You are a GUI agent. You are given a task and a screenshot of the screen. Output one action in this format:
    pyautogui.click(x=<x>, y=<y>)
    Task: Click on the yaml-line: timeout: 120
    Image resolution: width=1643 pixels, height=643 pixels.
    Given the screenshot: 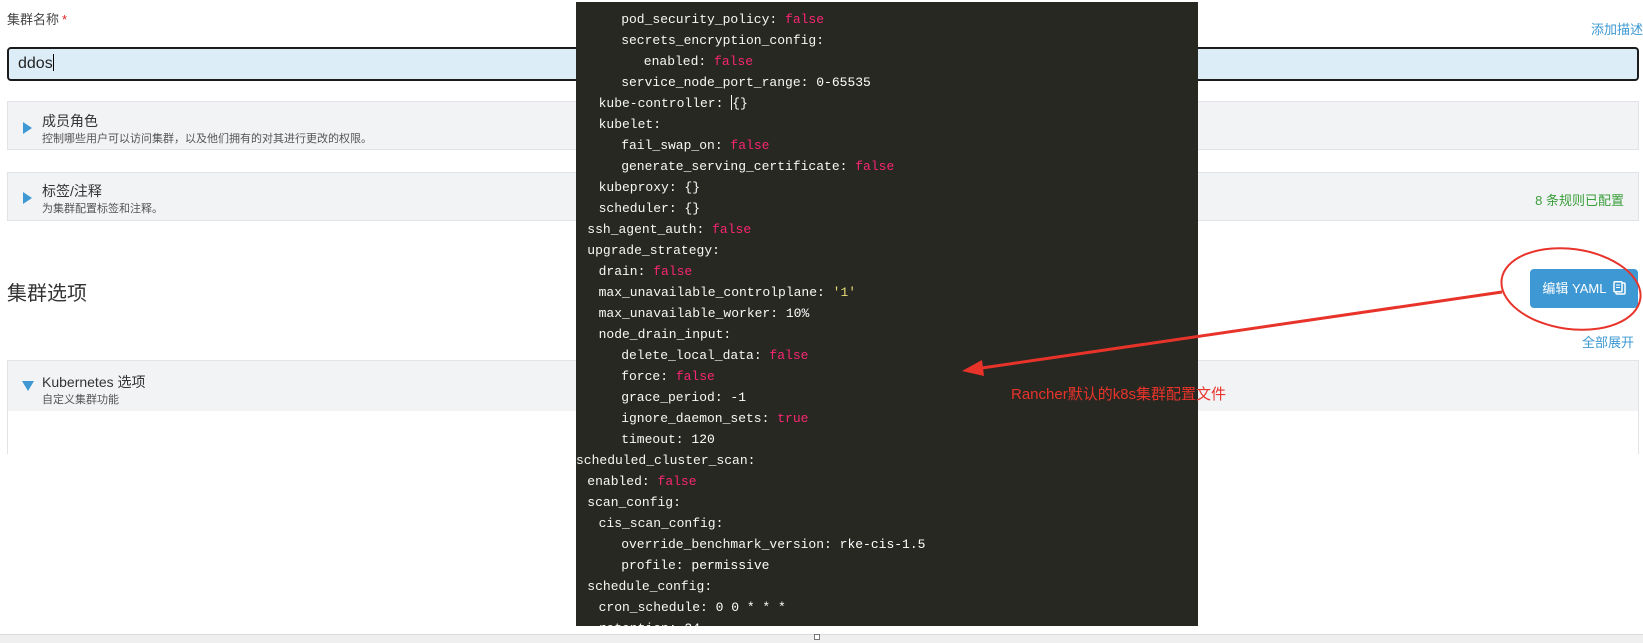 What is the action you would take?
    pyautogui.click(x=668, y=439)
    